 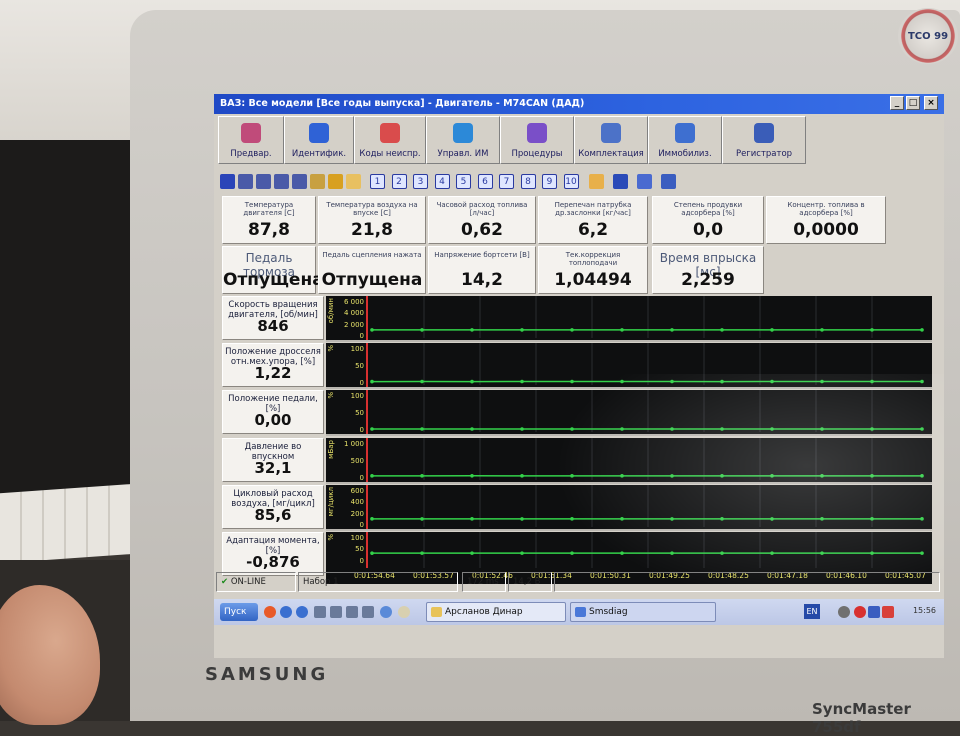 I want to click on graph-label-panel: Скорость вращения двигателя, [об/мин]846, so click(x=273, y=318).